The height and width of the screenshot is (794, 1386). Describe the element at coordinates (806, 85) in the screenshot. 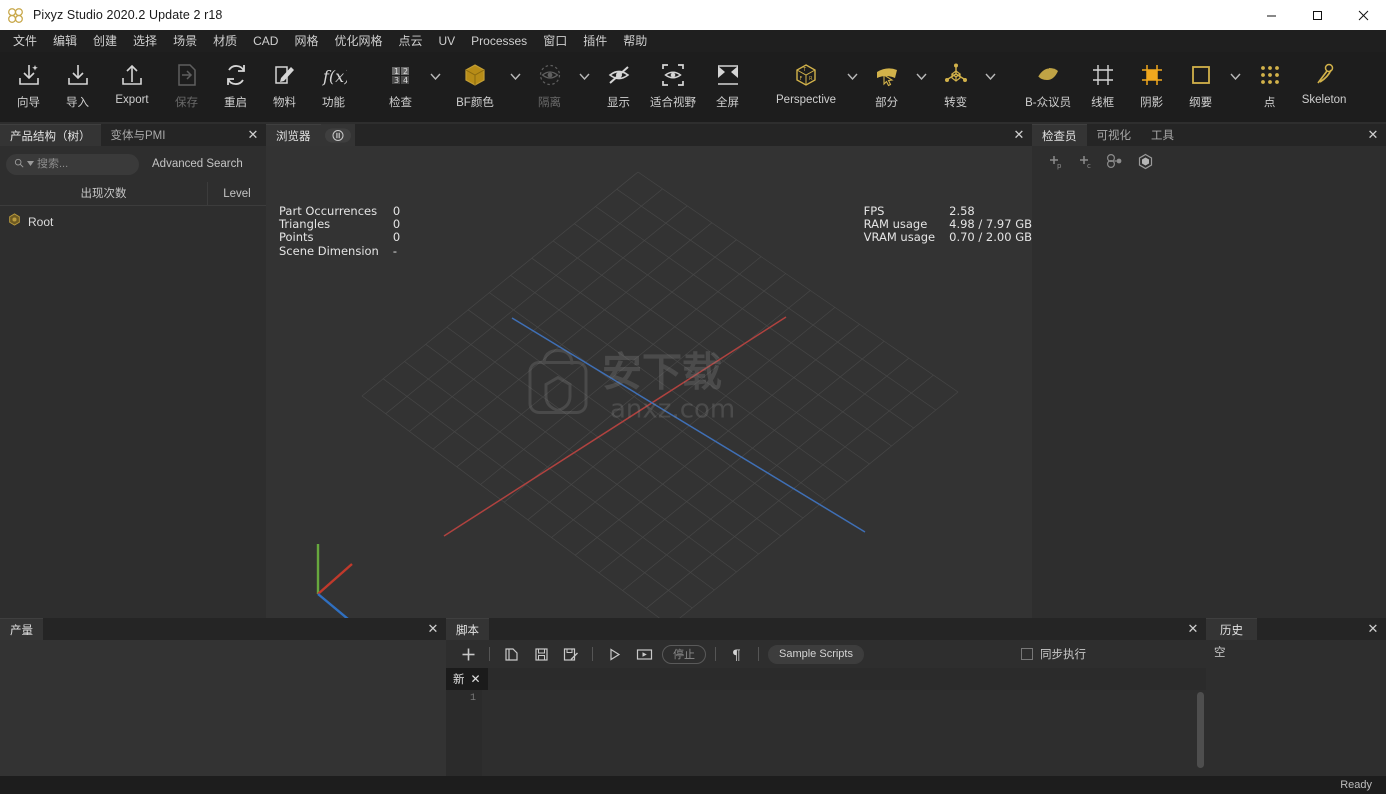

I see `toolbar-button-Perspective: T F R Perspective` at that location.